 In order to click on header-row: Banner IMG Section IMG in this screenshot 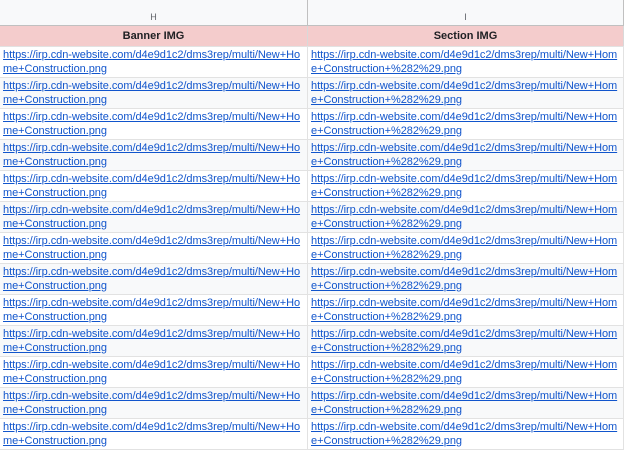, I will do `click(312, 36)`.